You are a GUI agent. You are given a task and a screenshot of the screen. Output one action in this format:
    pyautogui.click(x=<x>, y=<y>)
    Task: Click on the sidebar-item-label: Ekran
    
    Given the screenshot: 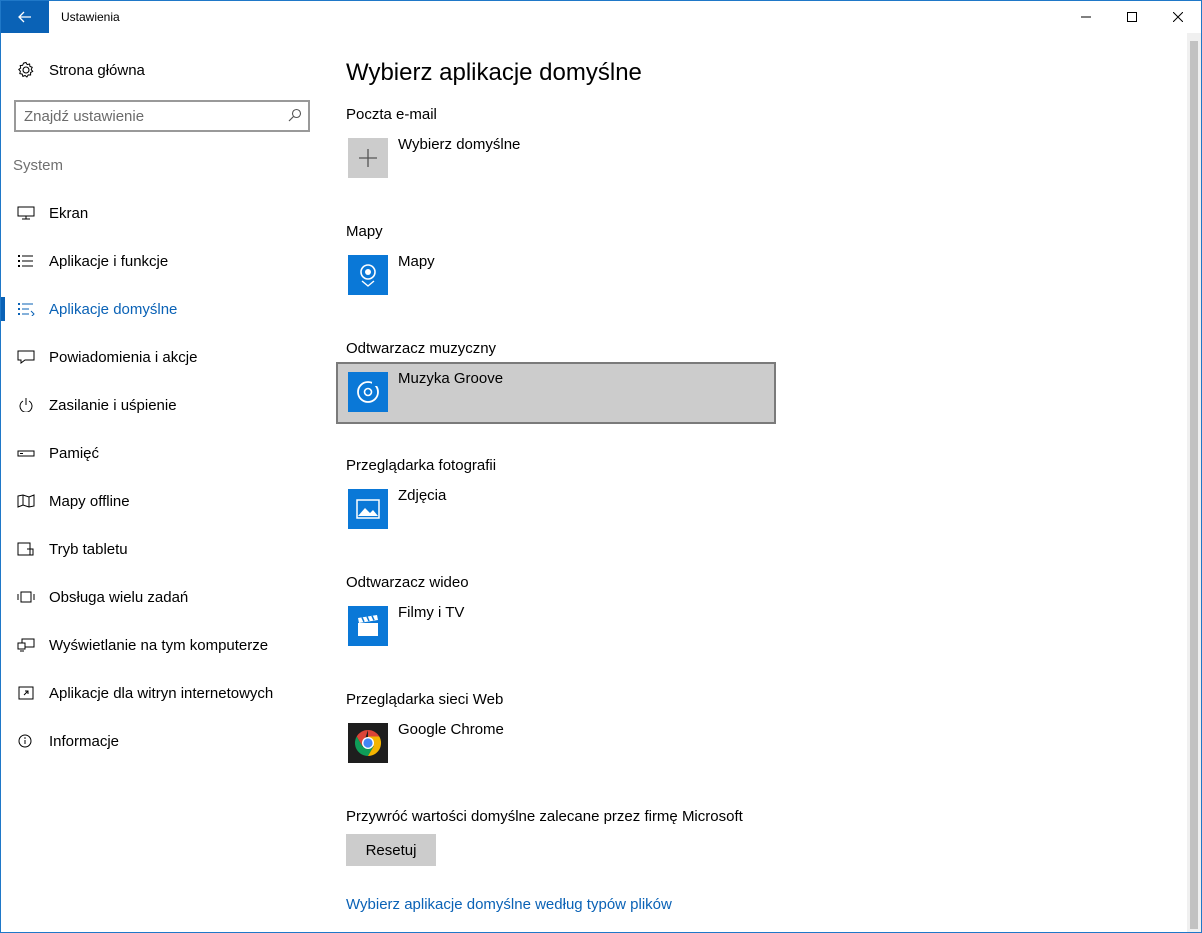 What is the action you would take?
    pyautogui.click(x=69, y=213)
    